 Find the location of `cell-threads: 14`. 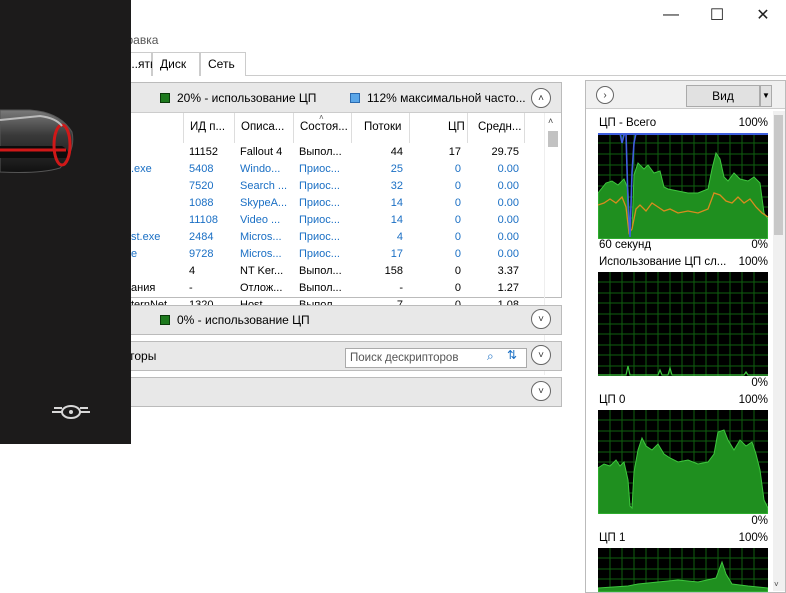

cell-threads: 14 is located at coordinates (396, 220).